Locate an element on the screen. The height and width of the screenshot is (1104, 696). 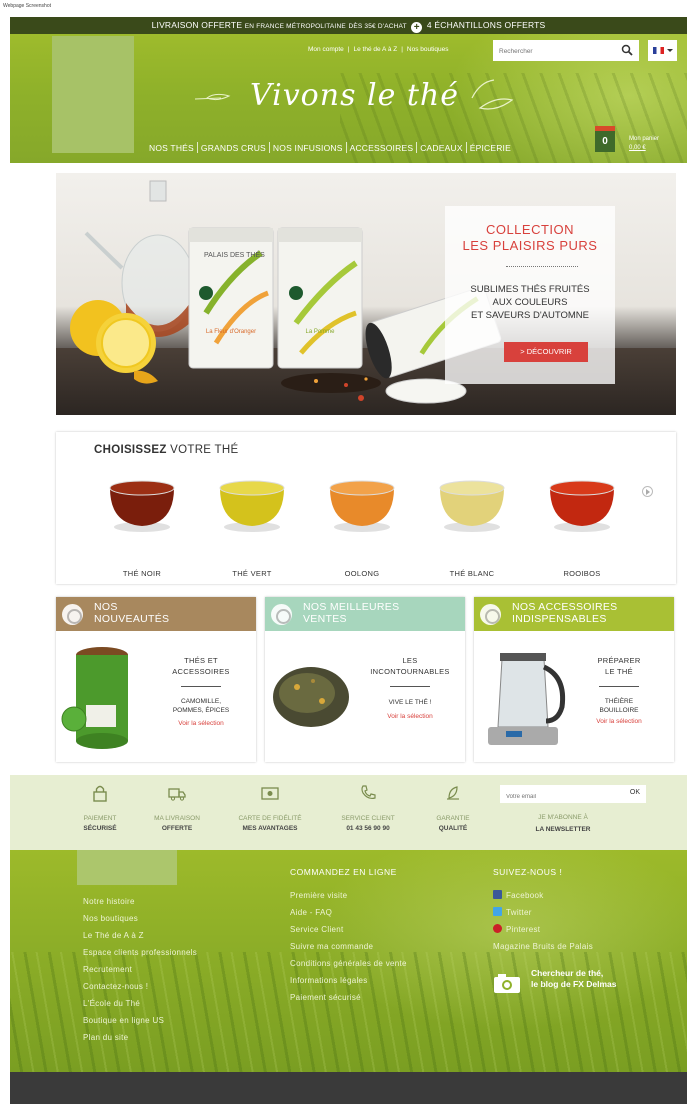
language-selector is located at coordinates (662, 50).